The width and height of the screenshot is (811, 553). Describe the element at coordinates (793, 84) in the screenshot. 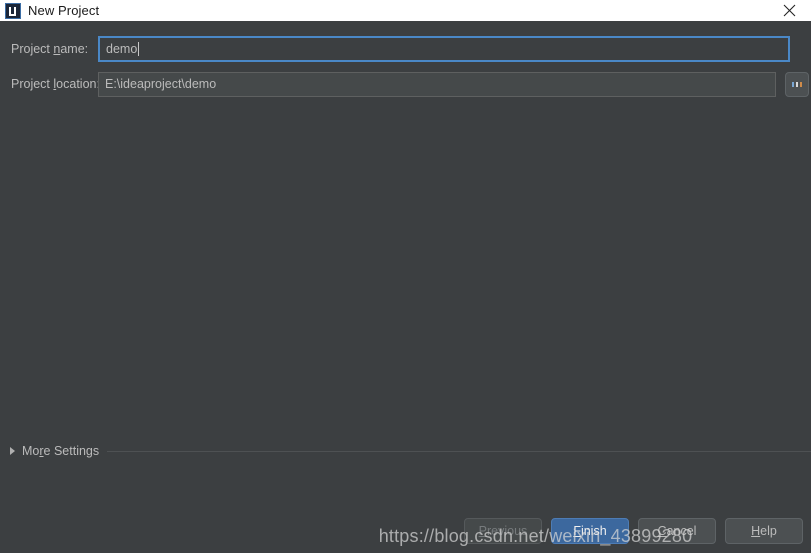

I see `ellipsis-browse-icon` at that location.